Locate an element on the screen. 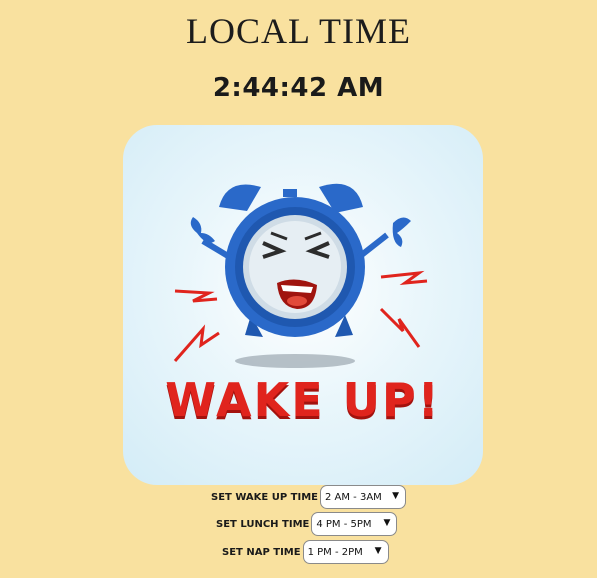  current-time: 2:44:42 AM is located at coordinates (298, 88).